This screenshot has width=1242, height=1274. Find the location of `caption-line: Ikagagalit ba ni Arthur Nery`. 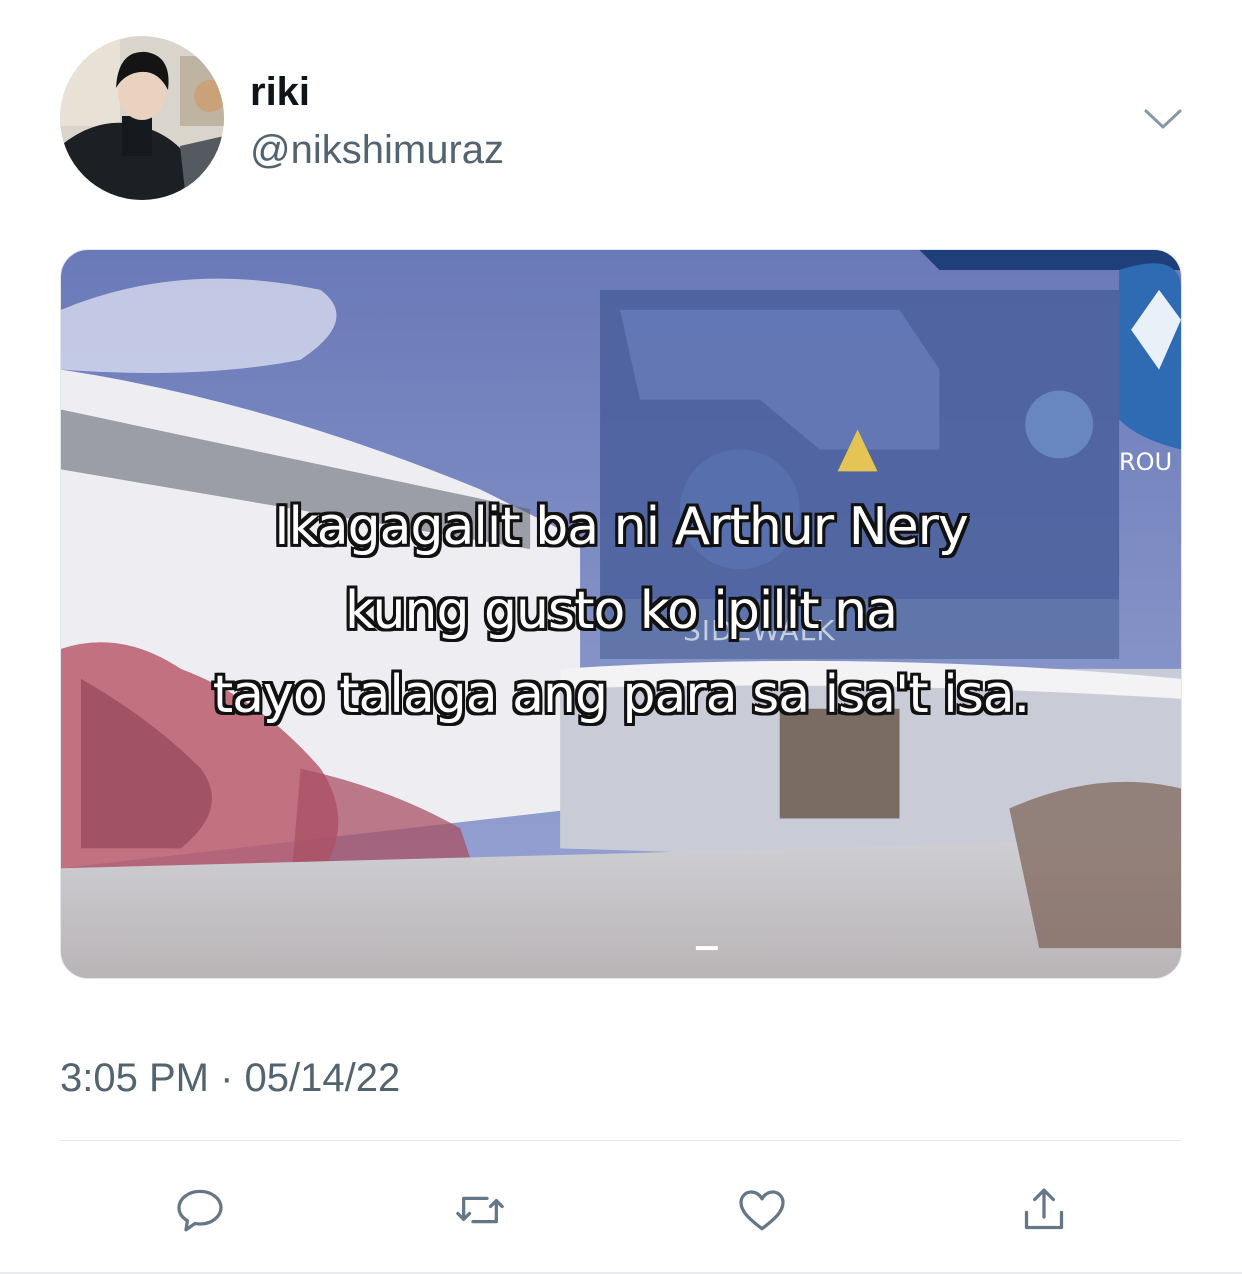

caption-line: Ikagagalit ba ni Arthur Nery is located at coordinates (621, 527).